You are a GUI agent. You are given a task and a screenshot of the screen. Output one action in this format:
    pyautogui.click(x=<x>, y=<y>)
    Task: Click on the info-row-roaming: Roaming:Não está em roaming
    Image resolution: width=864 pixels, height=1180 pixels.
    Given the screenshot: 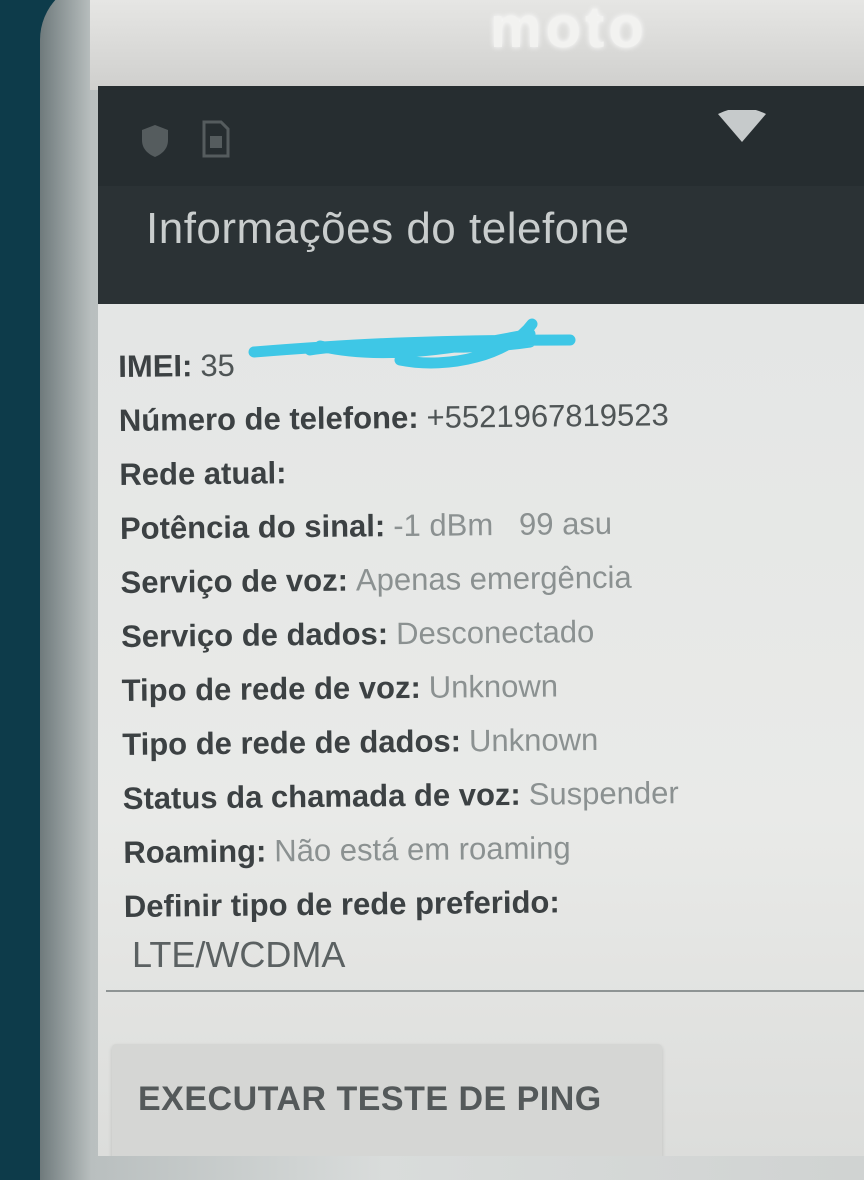 What is the action you would take?
    pyautogui.click(x=491, y=849)
    